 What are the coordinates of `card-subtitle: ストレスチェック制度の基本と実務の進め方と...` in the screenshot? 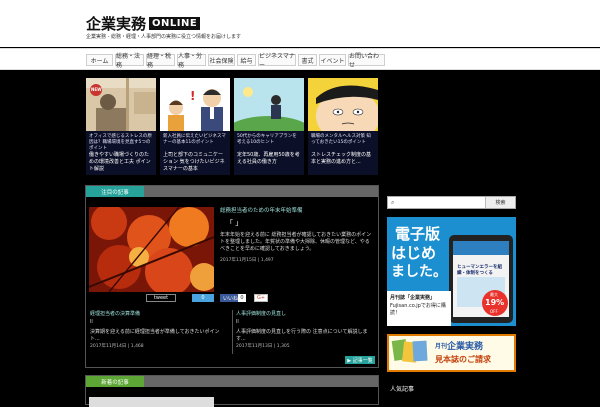 It's located at (343, 159).